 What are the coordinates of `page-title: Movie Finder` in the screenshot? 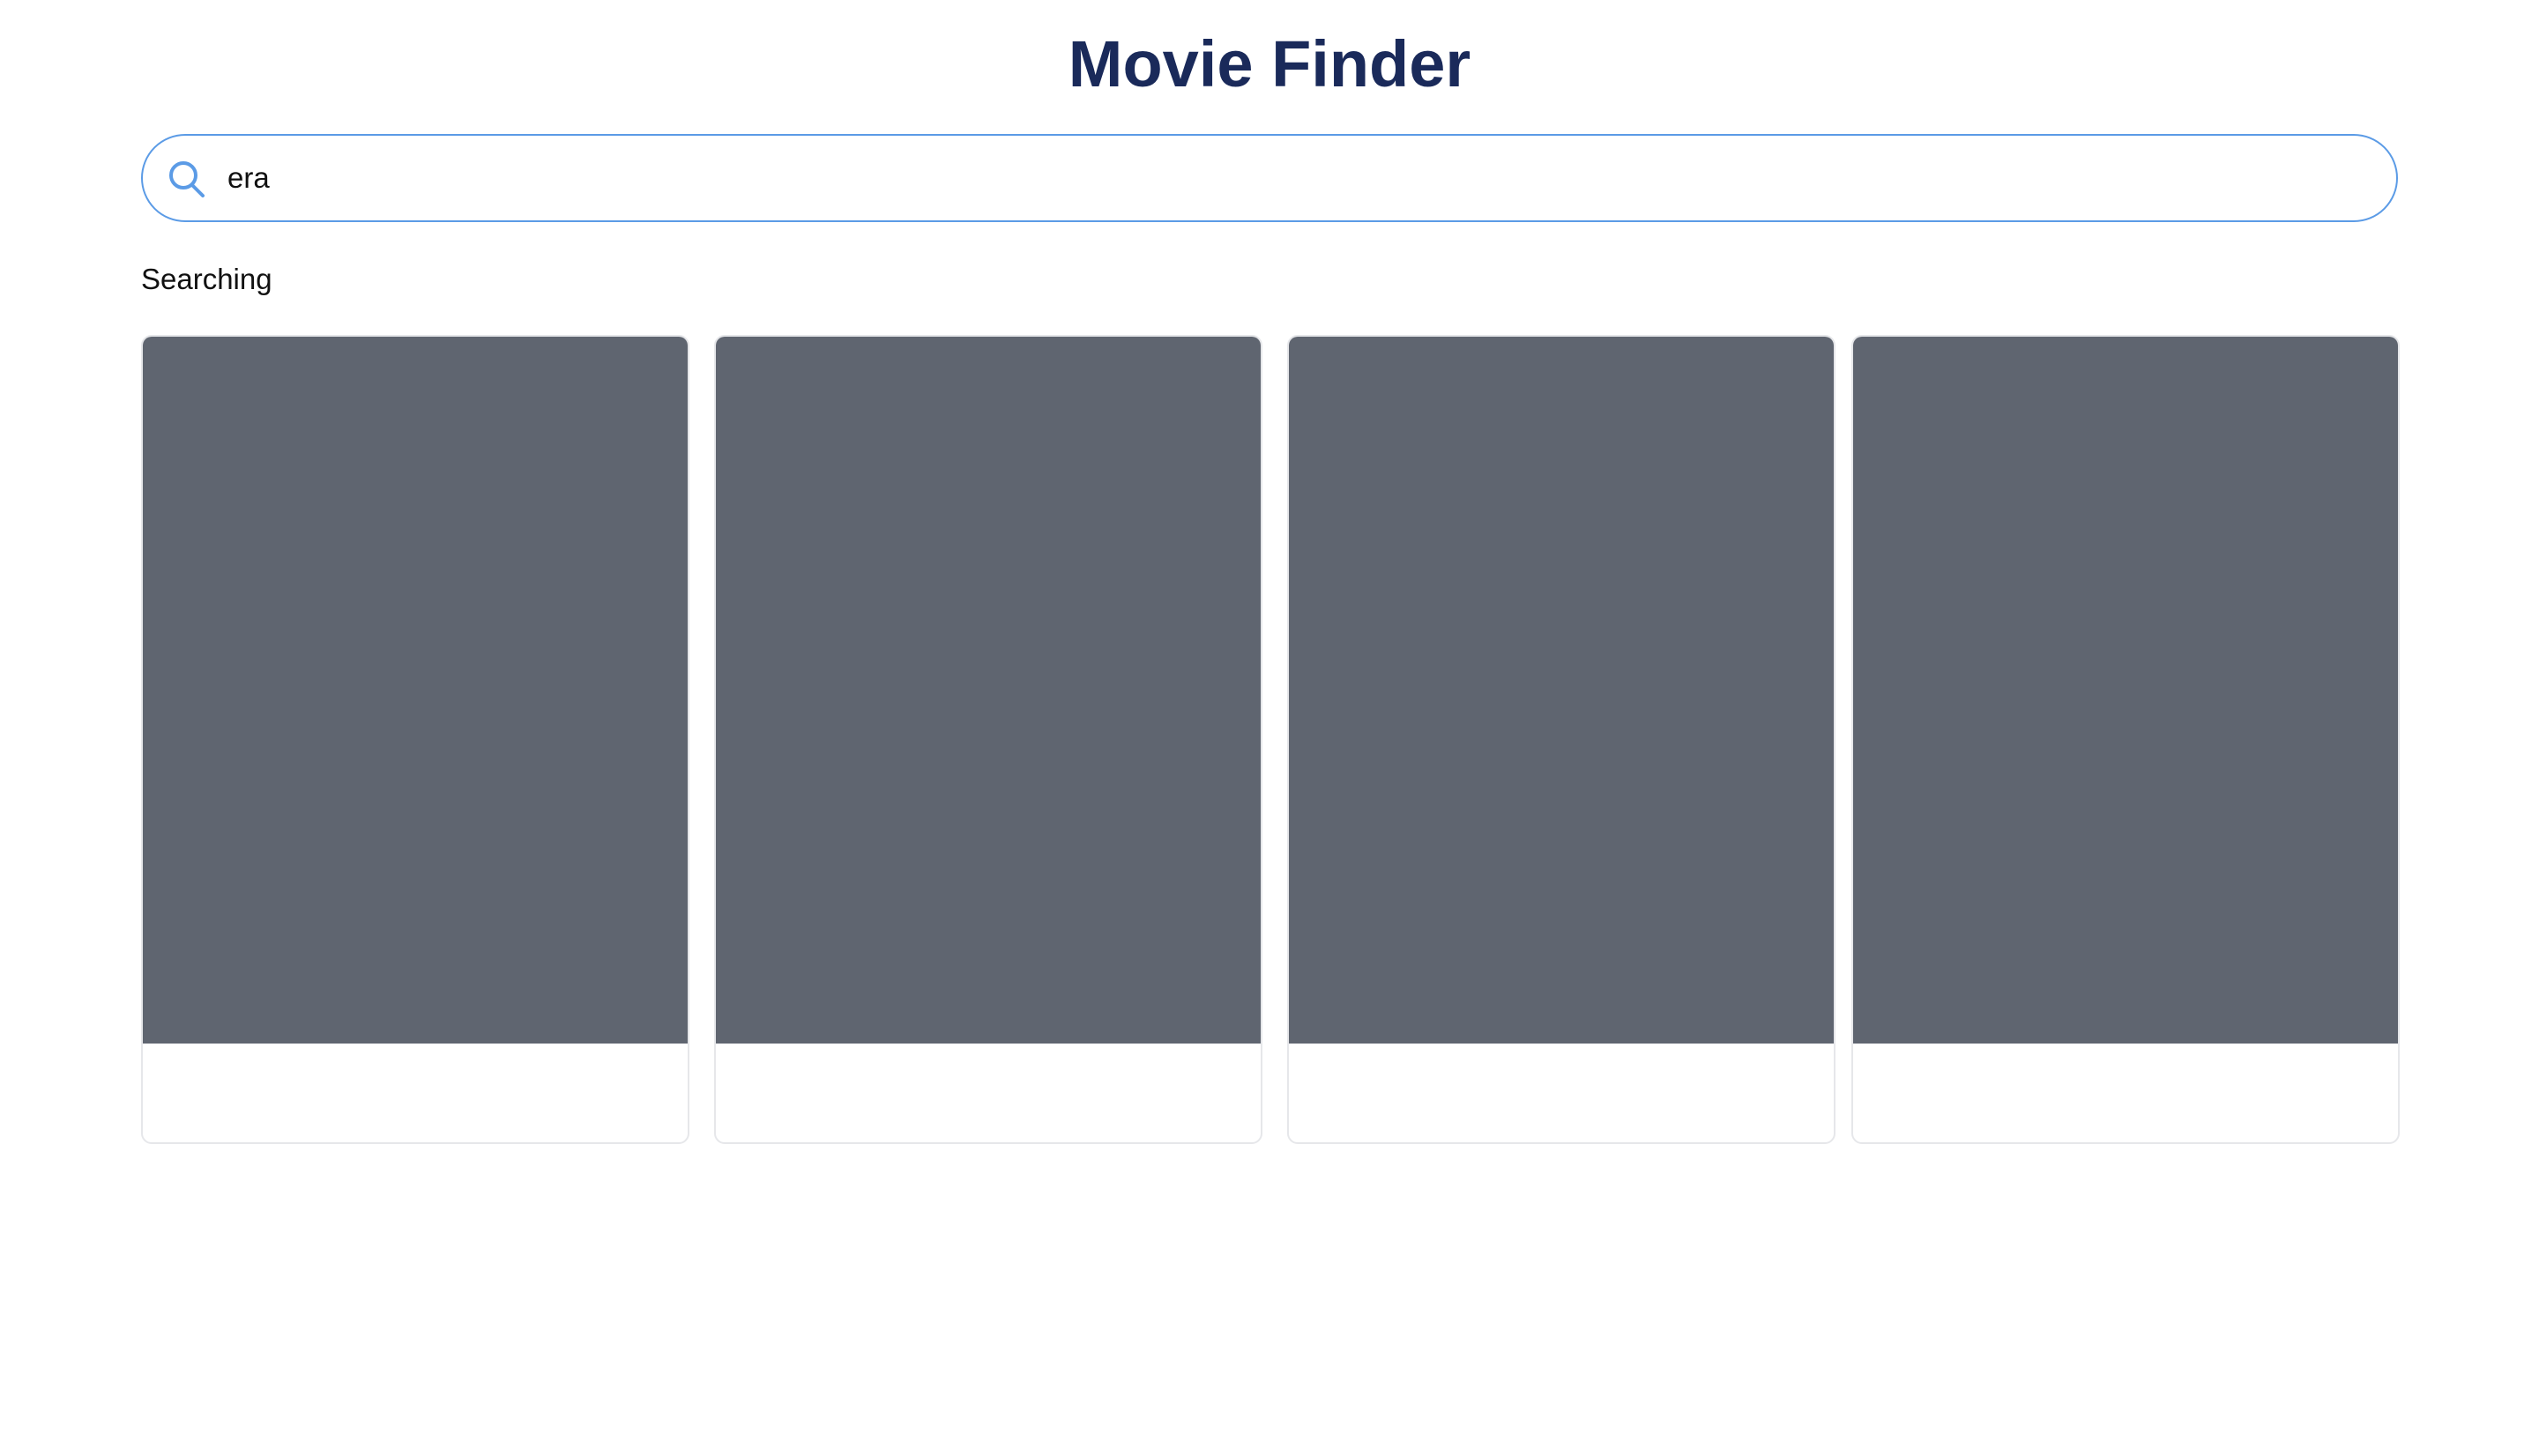 It's located at (1269, 63).